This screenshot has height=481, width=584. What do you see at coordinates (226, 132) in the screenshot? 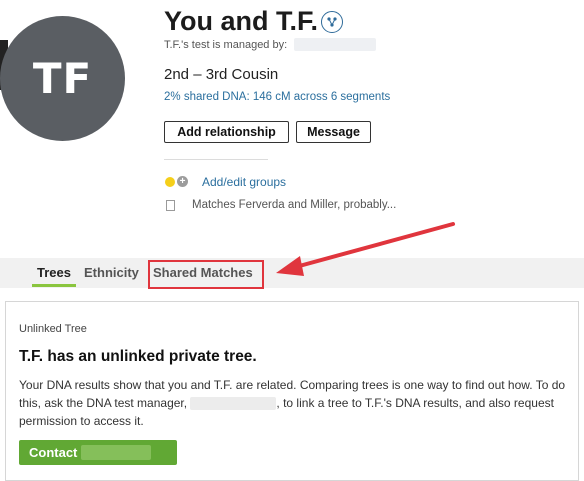
I see `add-relationship-button: Add relationship` at bounding box center [226, 132].